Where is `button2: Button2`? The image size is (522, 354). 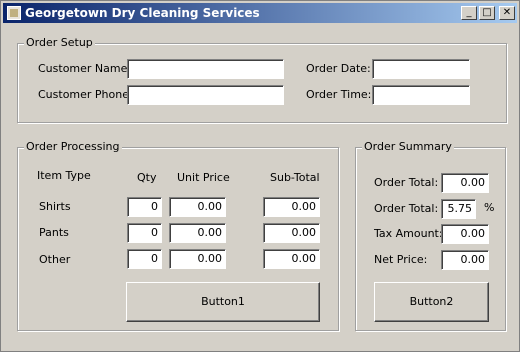 button2: Button2 is located at coordinates (431, 302).